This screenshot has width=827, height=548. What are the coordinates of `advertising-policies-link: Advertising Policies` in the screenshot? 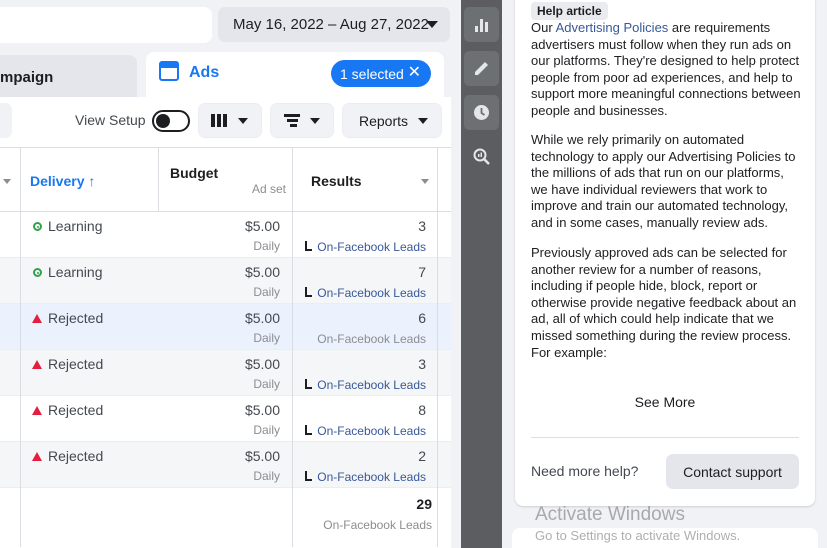 It's located at (612, 27).